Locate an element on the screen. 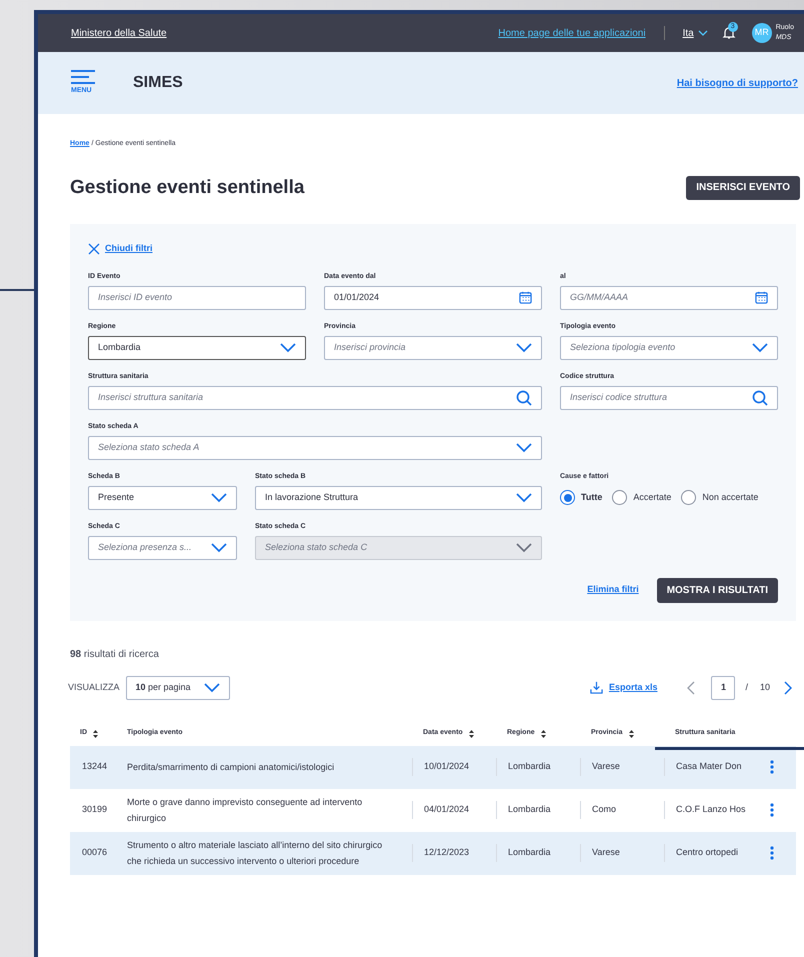 This screenshot has width=804, height=957. app-name: SIMES is located at coordinates (158, 83).